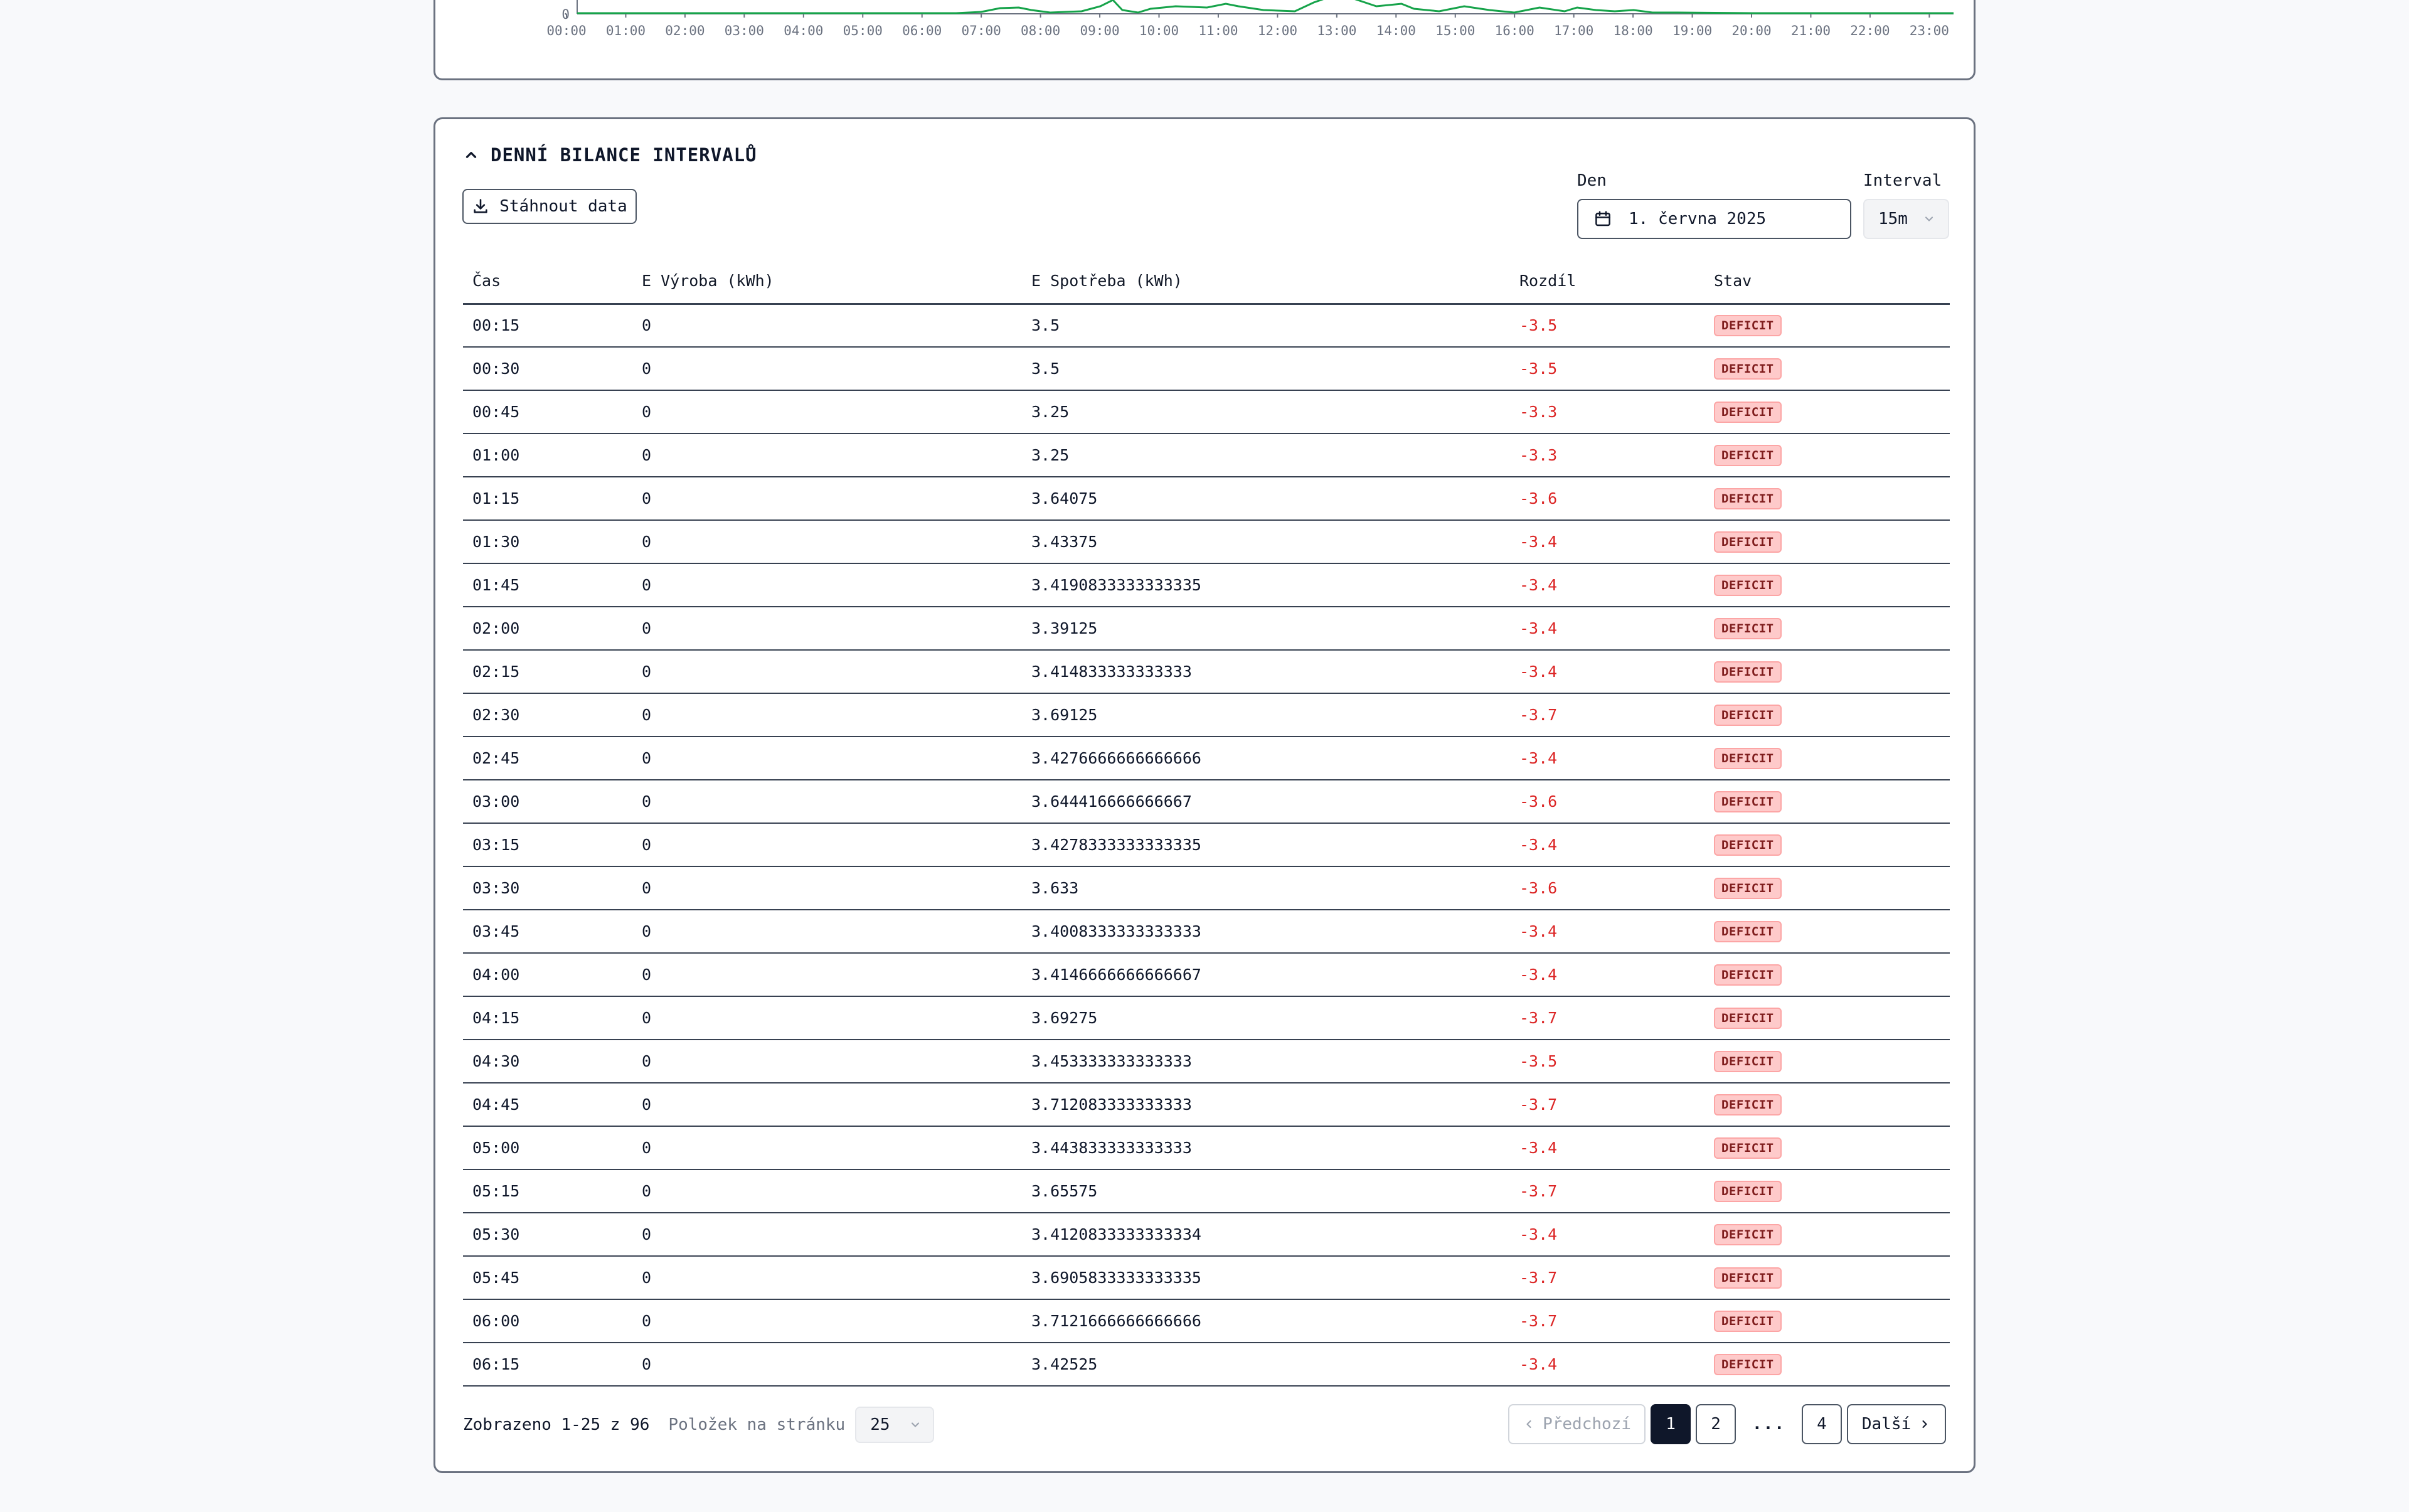 The image size is (2409, 1512). I want to click on col-header-production: E Výroba (kWh), so click(827, 281).